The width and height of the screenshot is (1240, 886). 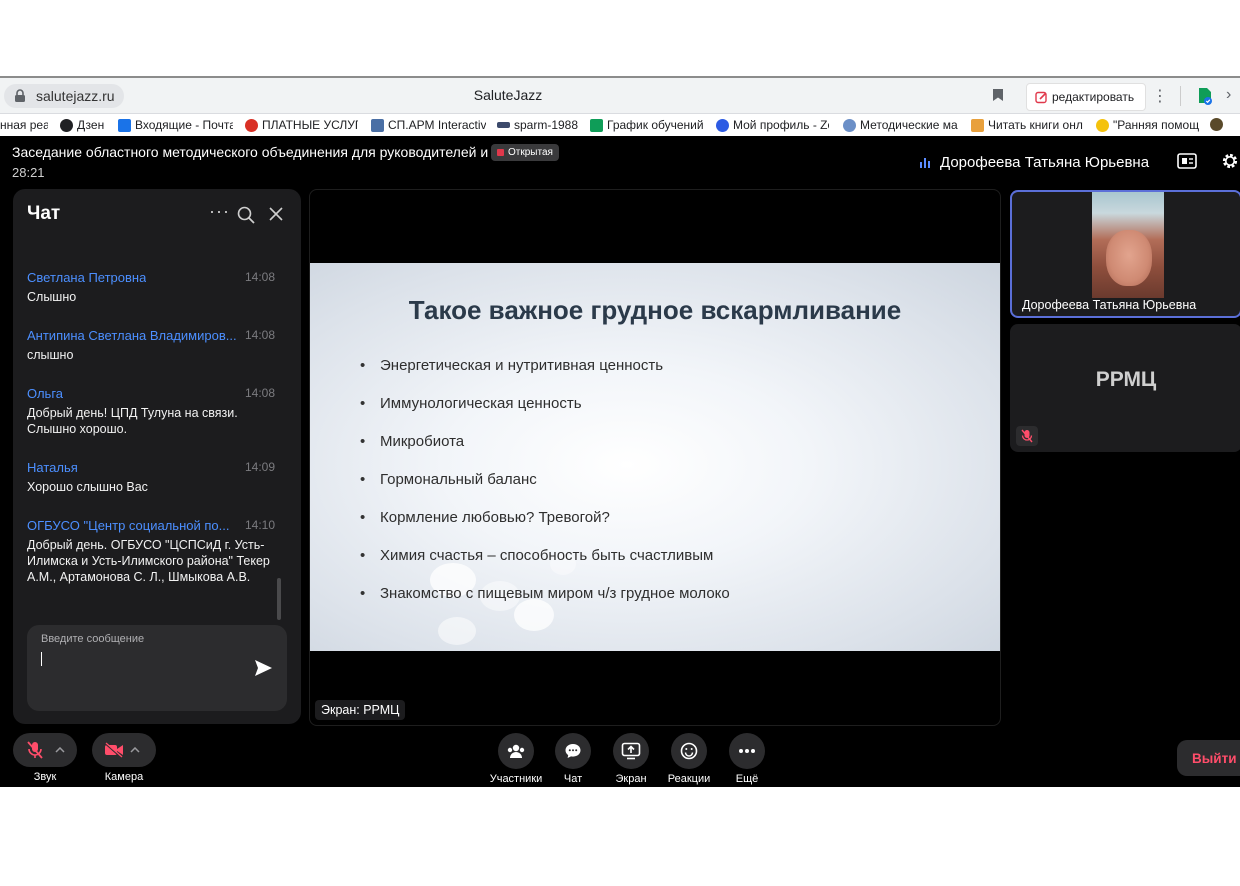 I want to click on bookmark-icon, so click(x=998, y=95).